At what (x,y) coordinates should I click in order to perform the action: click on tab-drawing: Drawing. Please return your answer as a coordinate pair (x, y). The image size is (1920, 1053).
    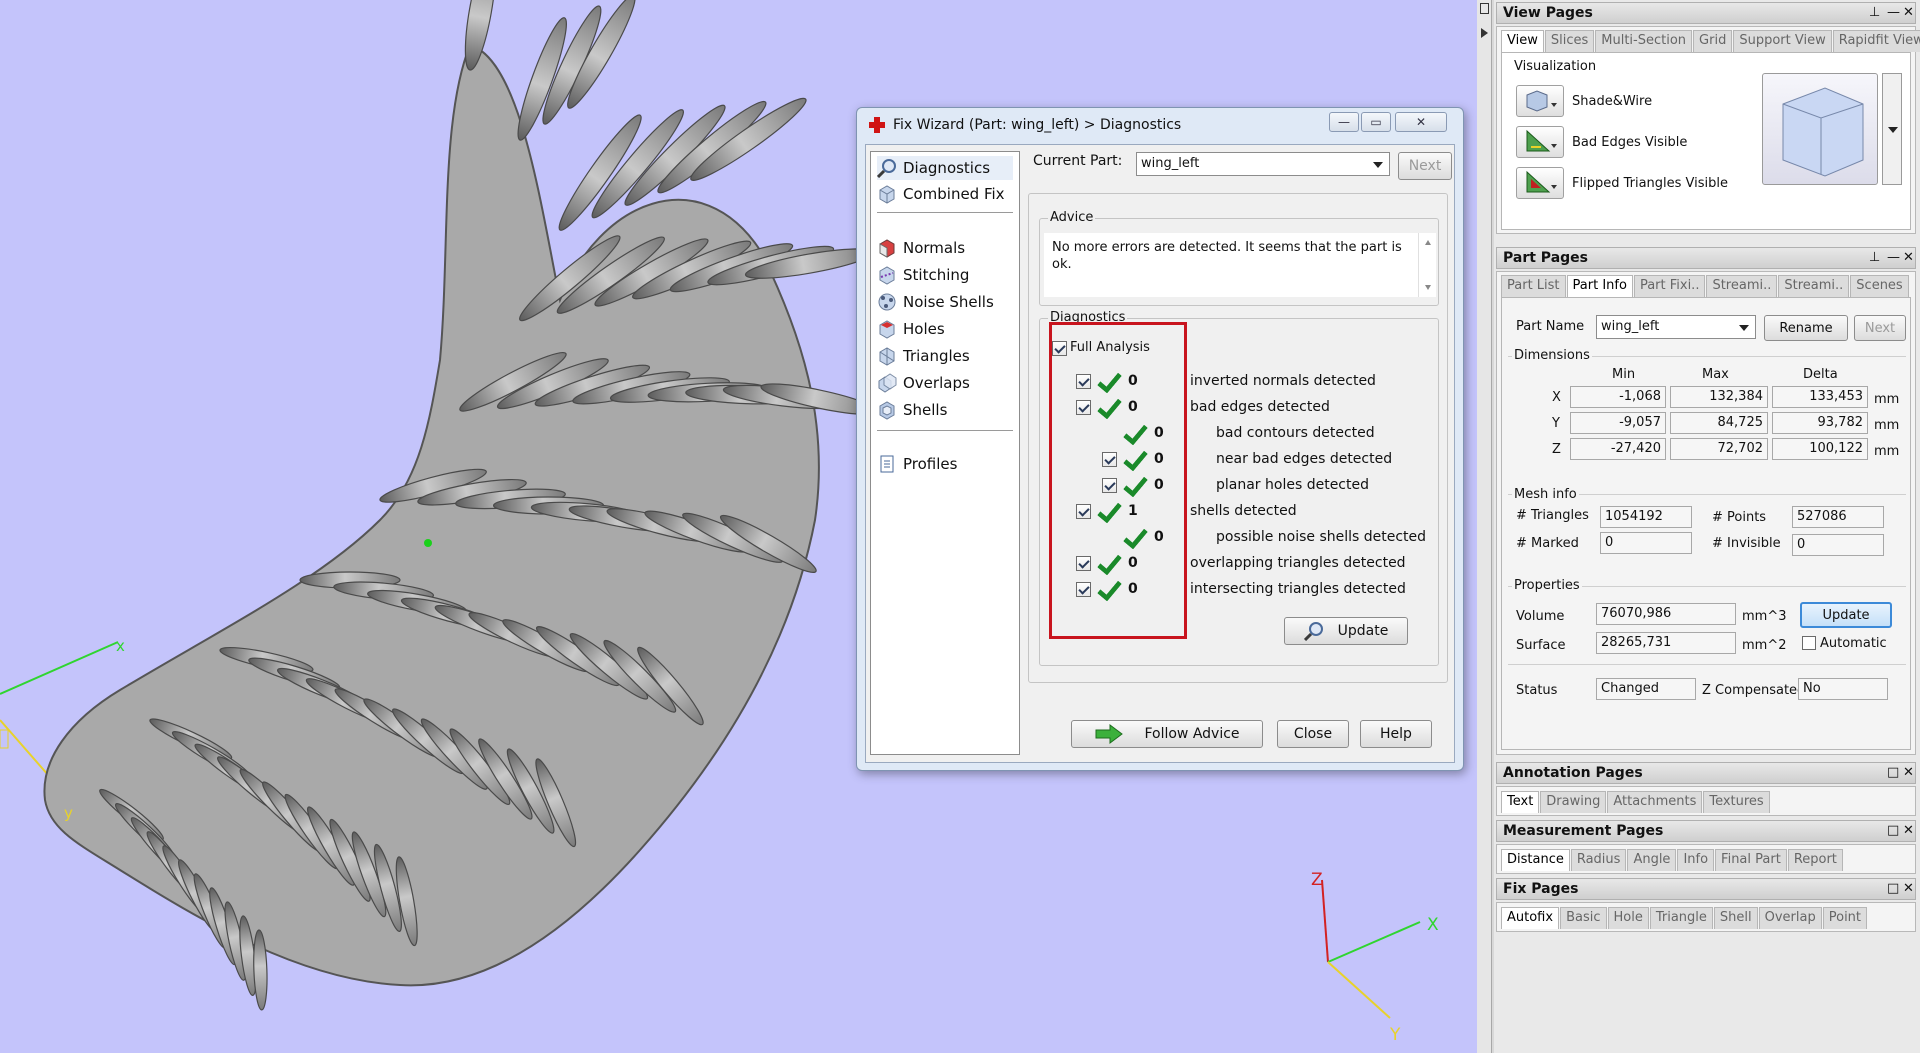
    Looking at the image, I should click on (1573, 802).